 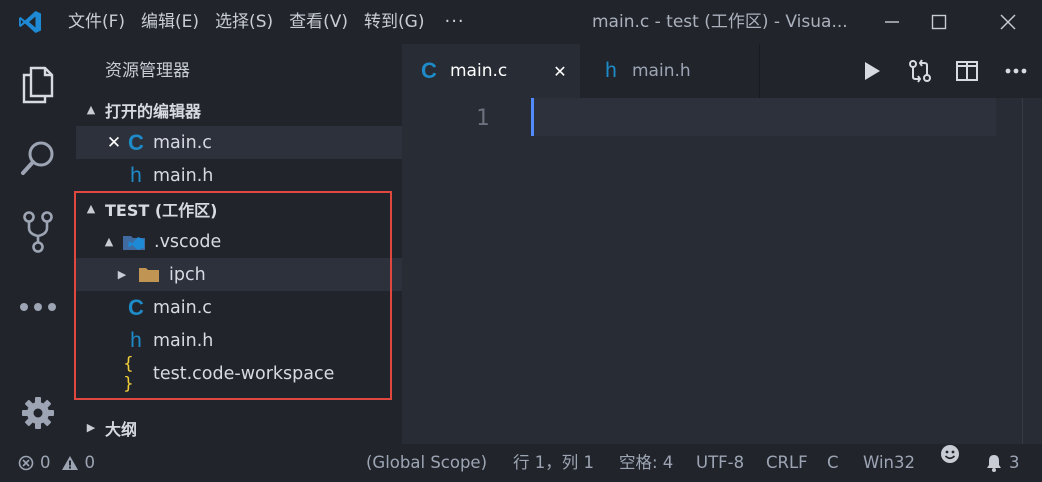 I want to click on source-control-icon, so click(x=38, y=232).